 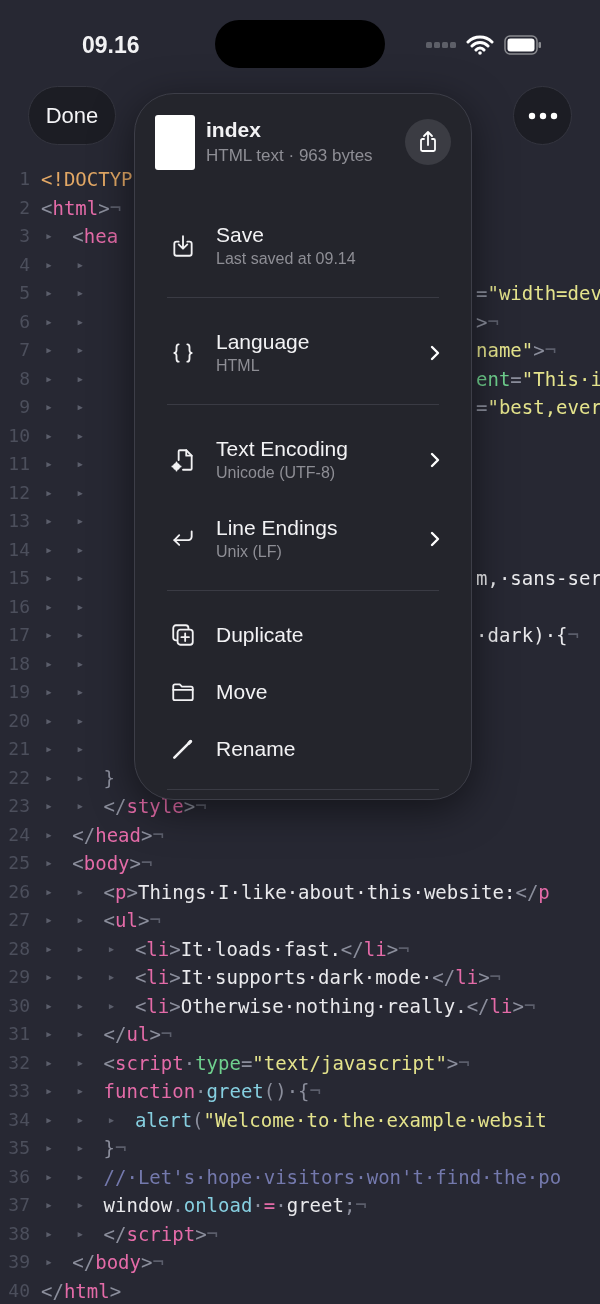 What do you see at coordinates (428, 142) in the screenshot?
I see `share-button` at bounding box center [428, 142].